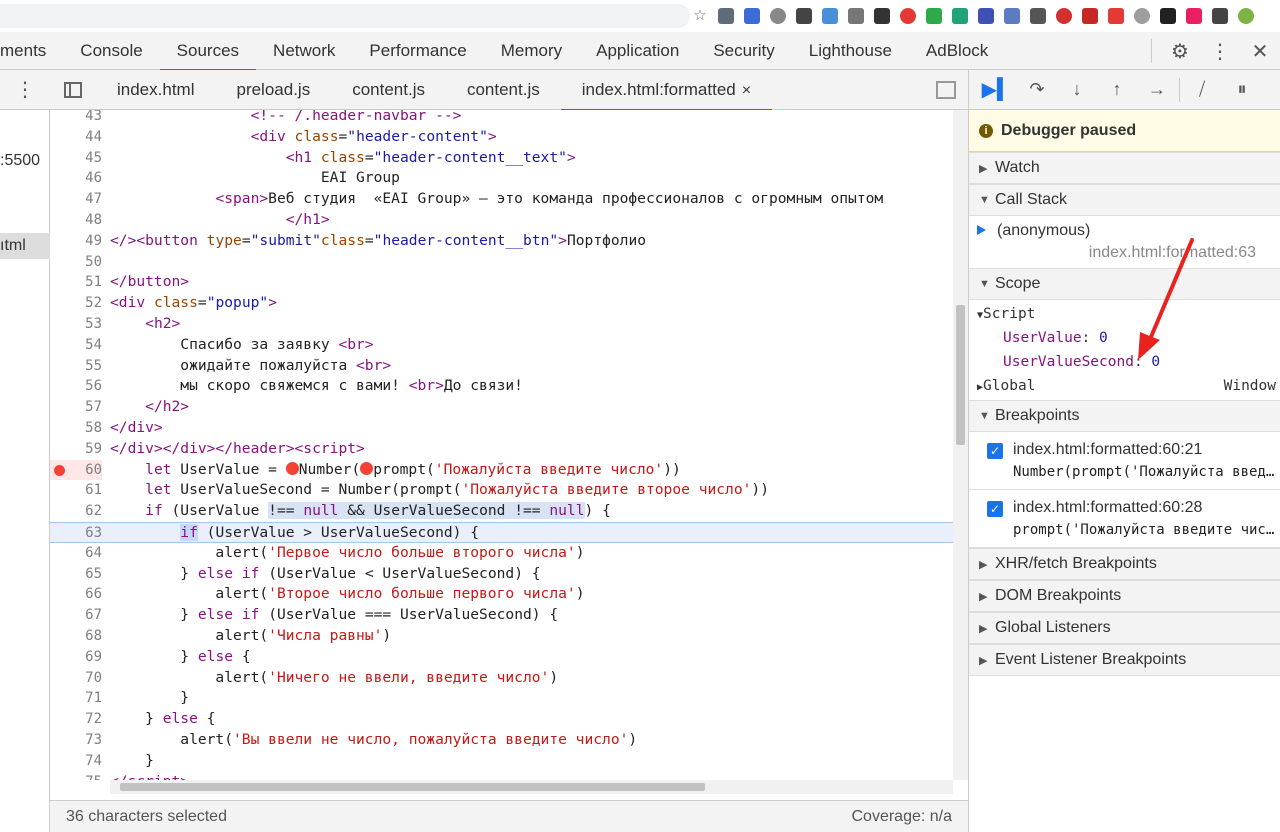 Image resolution: width=1280 pixels, height=832 pixels. I want to click on frame-location: index.html:formatted:63, so click(1172, 253).